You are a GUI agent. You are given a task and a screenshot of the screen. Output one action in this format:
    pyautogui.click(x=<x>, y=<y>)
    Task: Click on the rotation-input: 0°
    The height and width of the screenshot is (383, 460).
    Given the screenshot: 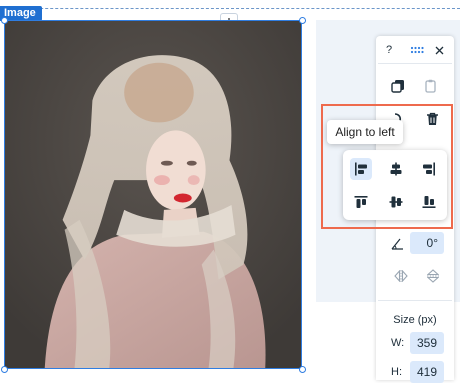 What is the action you would take?
    pyautogui.click(x=427, y=243)
    